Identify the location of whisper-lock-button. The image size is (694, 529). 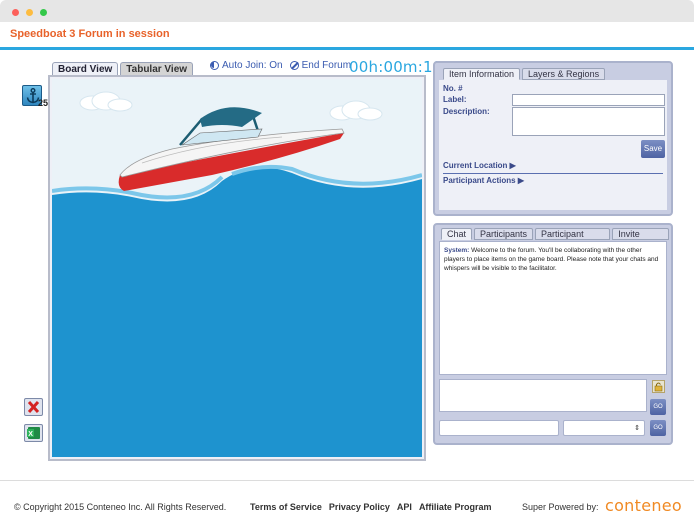
(658, 386).